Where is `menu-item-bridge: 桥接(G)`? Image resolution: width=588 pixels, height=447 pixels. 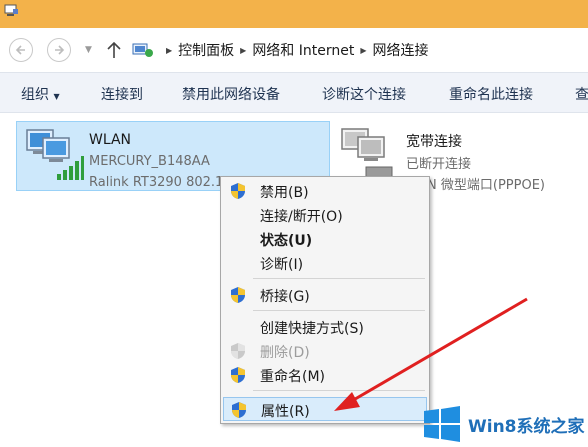
menu-item-bridge: 桥接(G) is located at coordinates (325, 295).